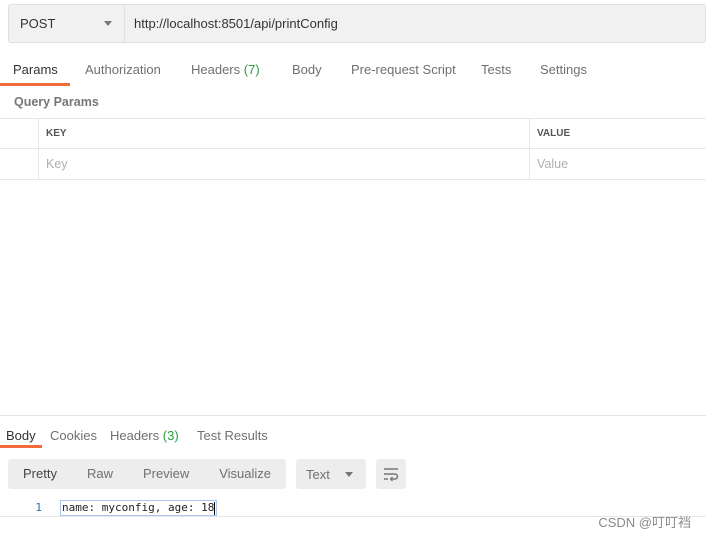 The height and width of the screenshot is (537, 706). Describe the element at coordinates (19, 133) in the screenshot. I see `row-handle-cell` at that location.